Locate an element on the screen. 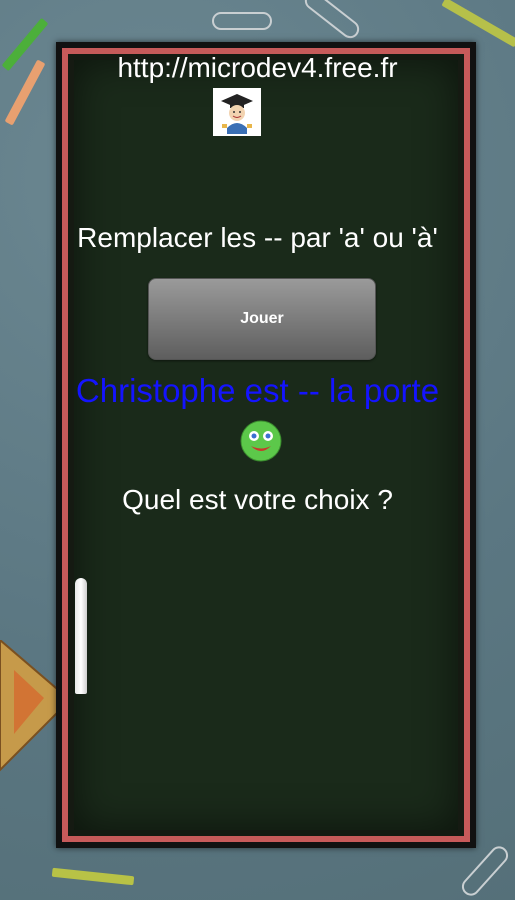  site-url: http://microdev4.free.fr is located at coordinates (257, 68).